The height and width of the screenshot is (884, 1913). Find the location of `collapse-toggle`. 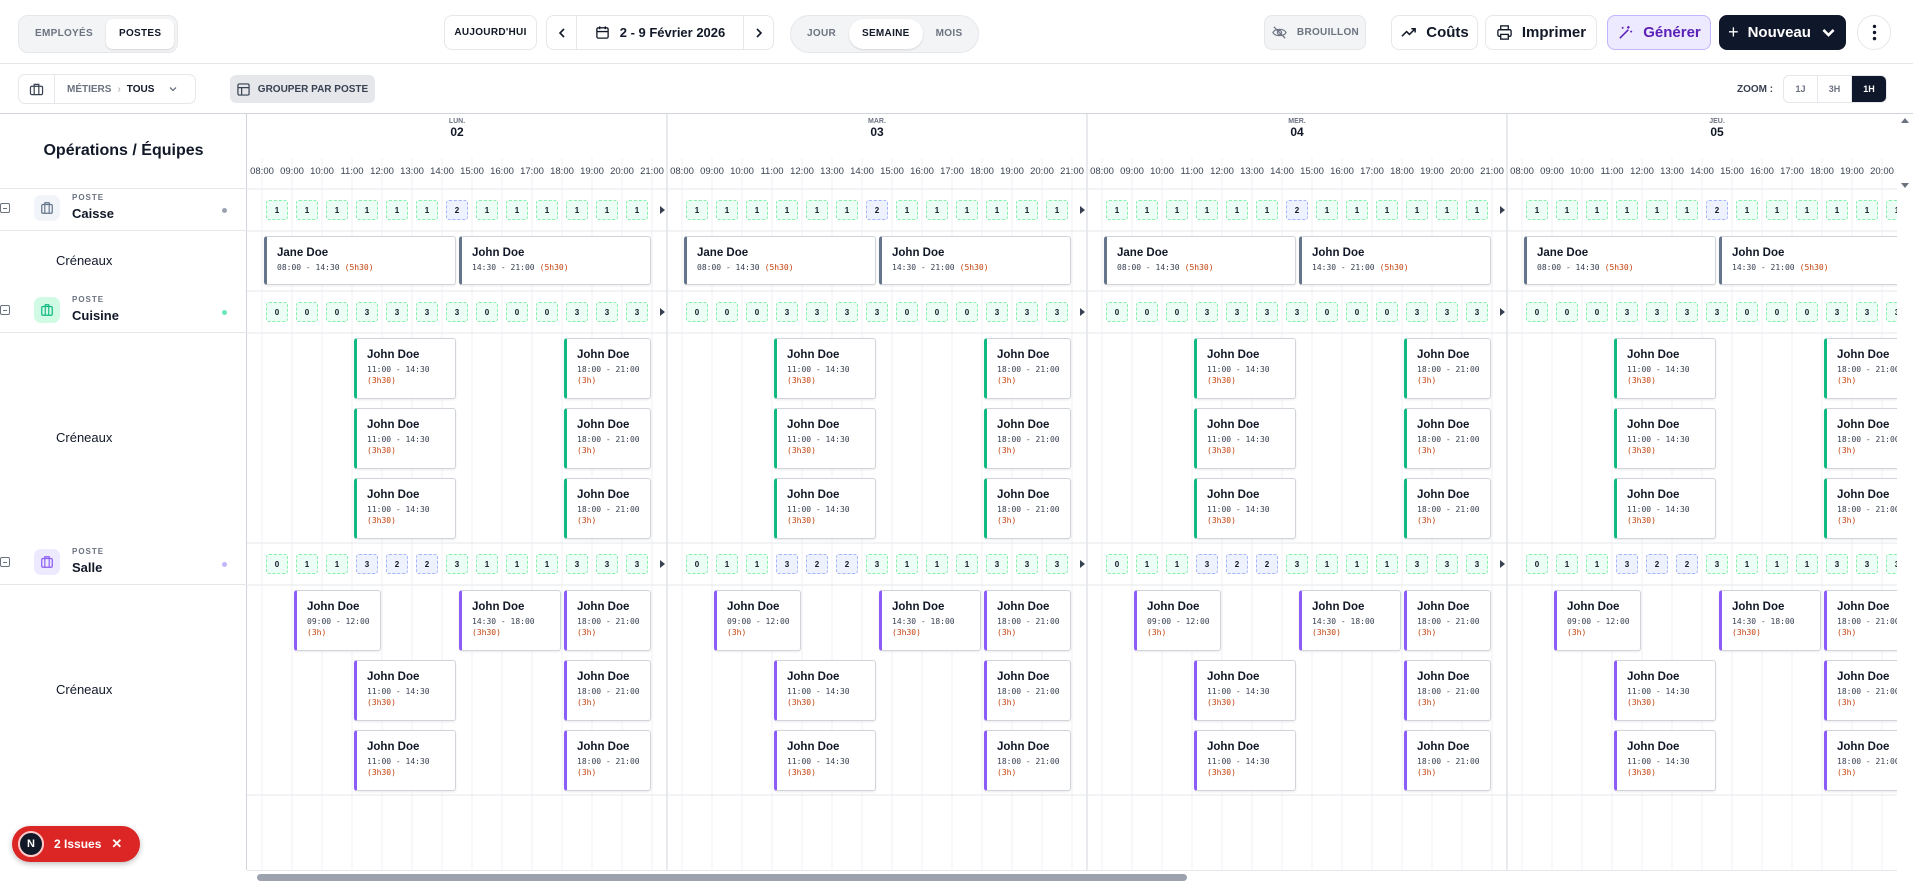

collapse-toggle is located at coordinates (5, 310).